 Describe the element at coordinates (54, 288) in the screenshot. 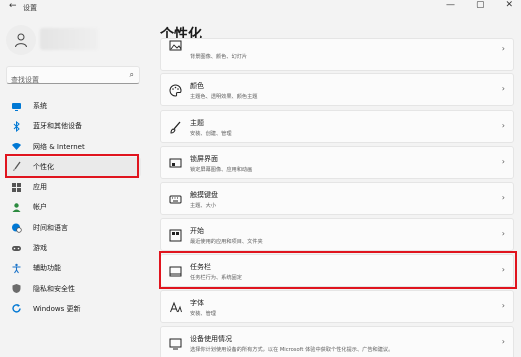

I see `sidebar-item-label: 隐私和安全性` at that location.